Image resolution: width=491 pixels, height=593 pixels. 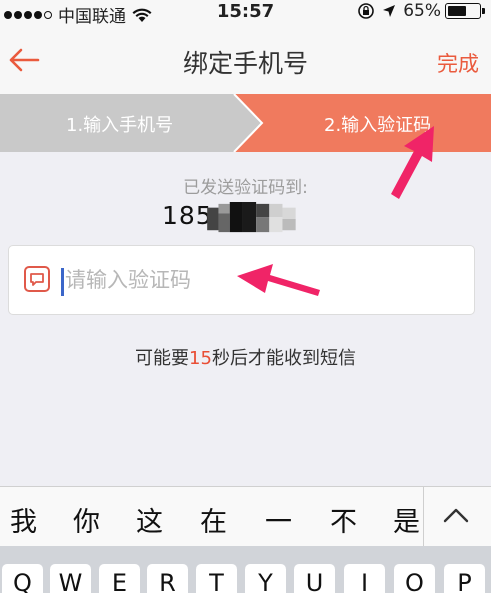 I want to click on keyboard-letters-row: Q W E R T Y U I O P, so click(x=245, y=569).